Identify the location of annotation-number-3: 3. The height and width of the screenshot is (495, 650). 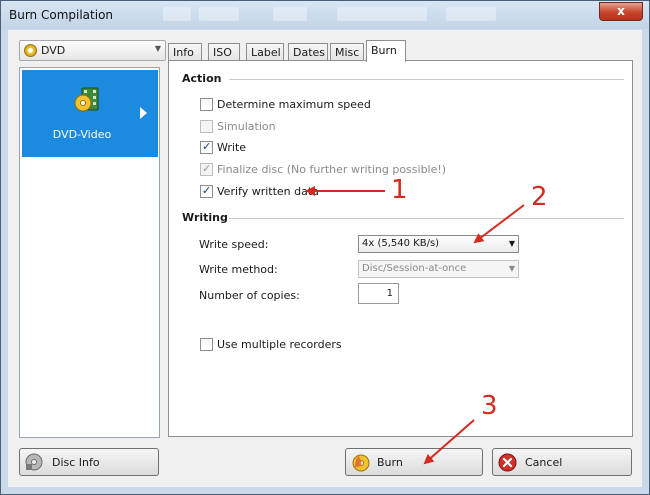
(489, 406).